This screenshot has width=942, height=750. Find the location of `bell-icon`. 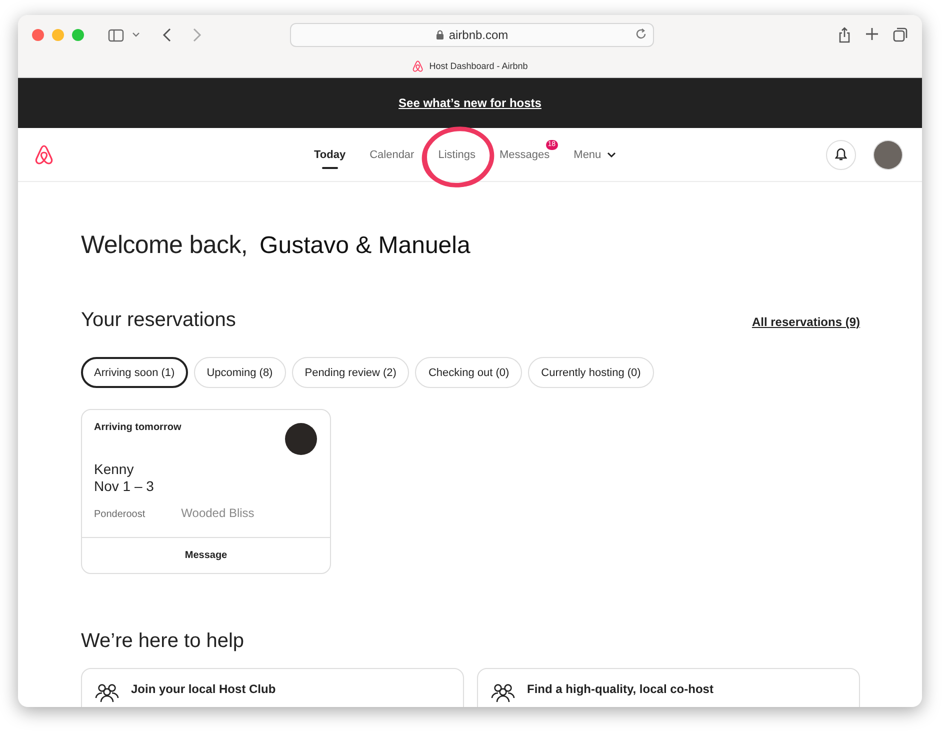

bell-icon is located at coordinates (841, 154).